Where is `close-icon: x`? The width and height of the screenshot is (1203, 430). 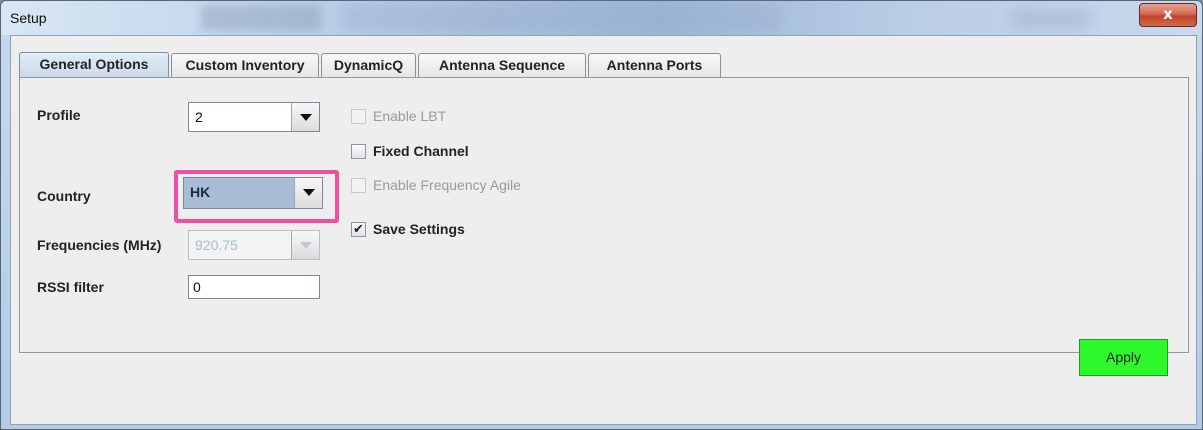 close-icon: x is located at coordinates (1168, 14).